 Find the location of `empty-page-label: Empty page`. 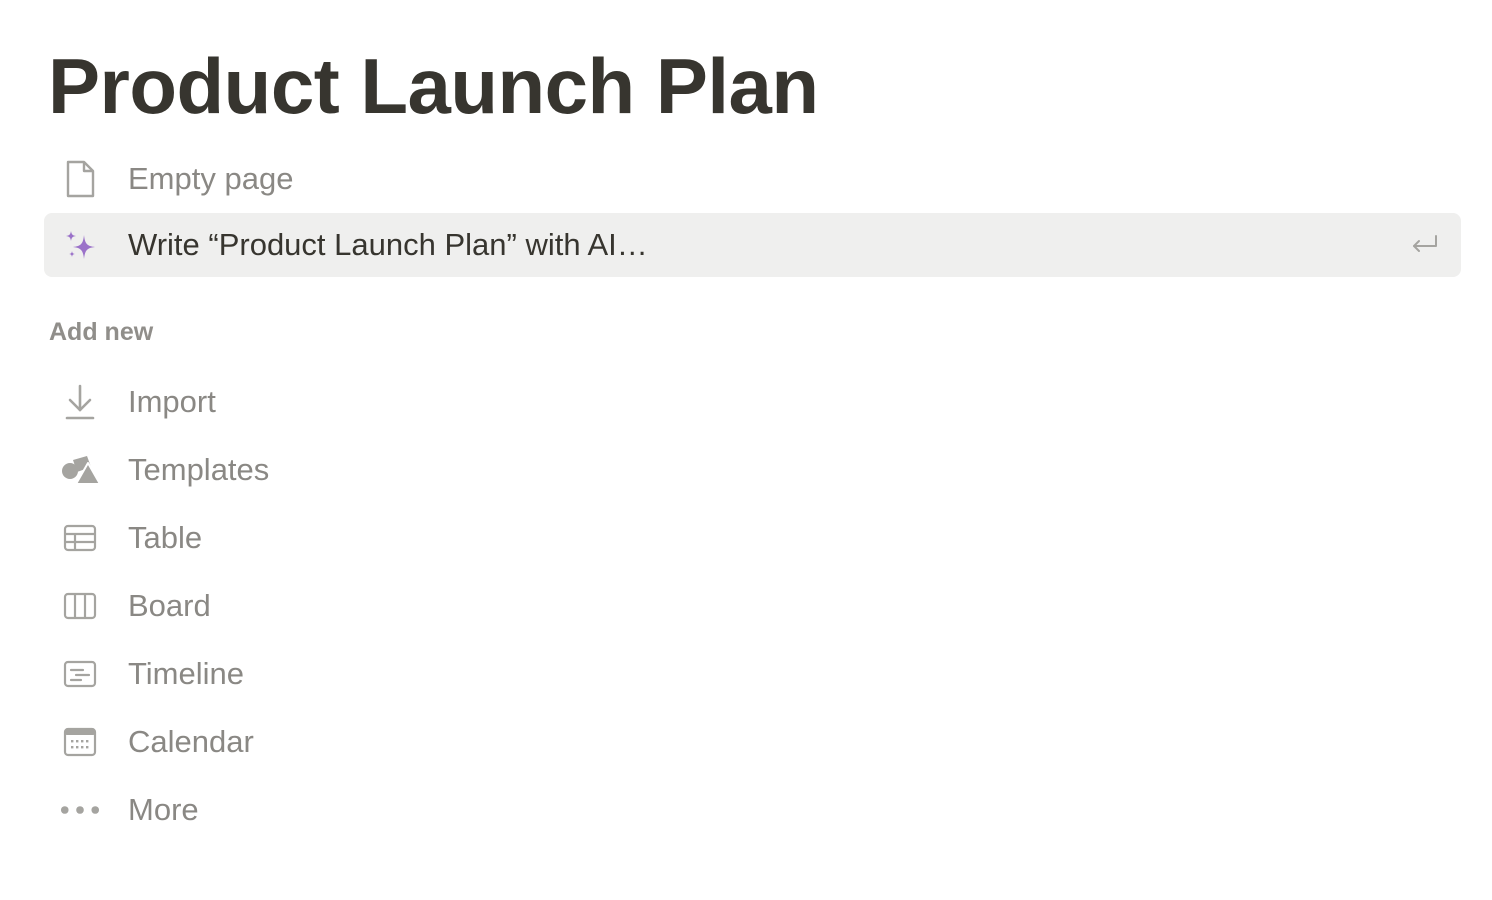

empty-page-label: Empty page is located at coordinates (211, 178).